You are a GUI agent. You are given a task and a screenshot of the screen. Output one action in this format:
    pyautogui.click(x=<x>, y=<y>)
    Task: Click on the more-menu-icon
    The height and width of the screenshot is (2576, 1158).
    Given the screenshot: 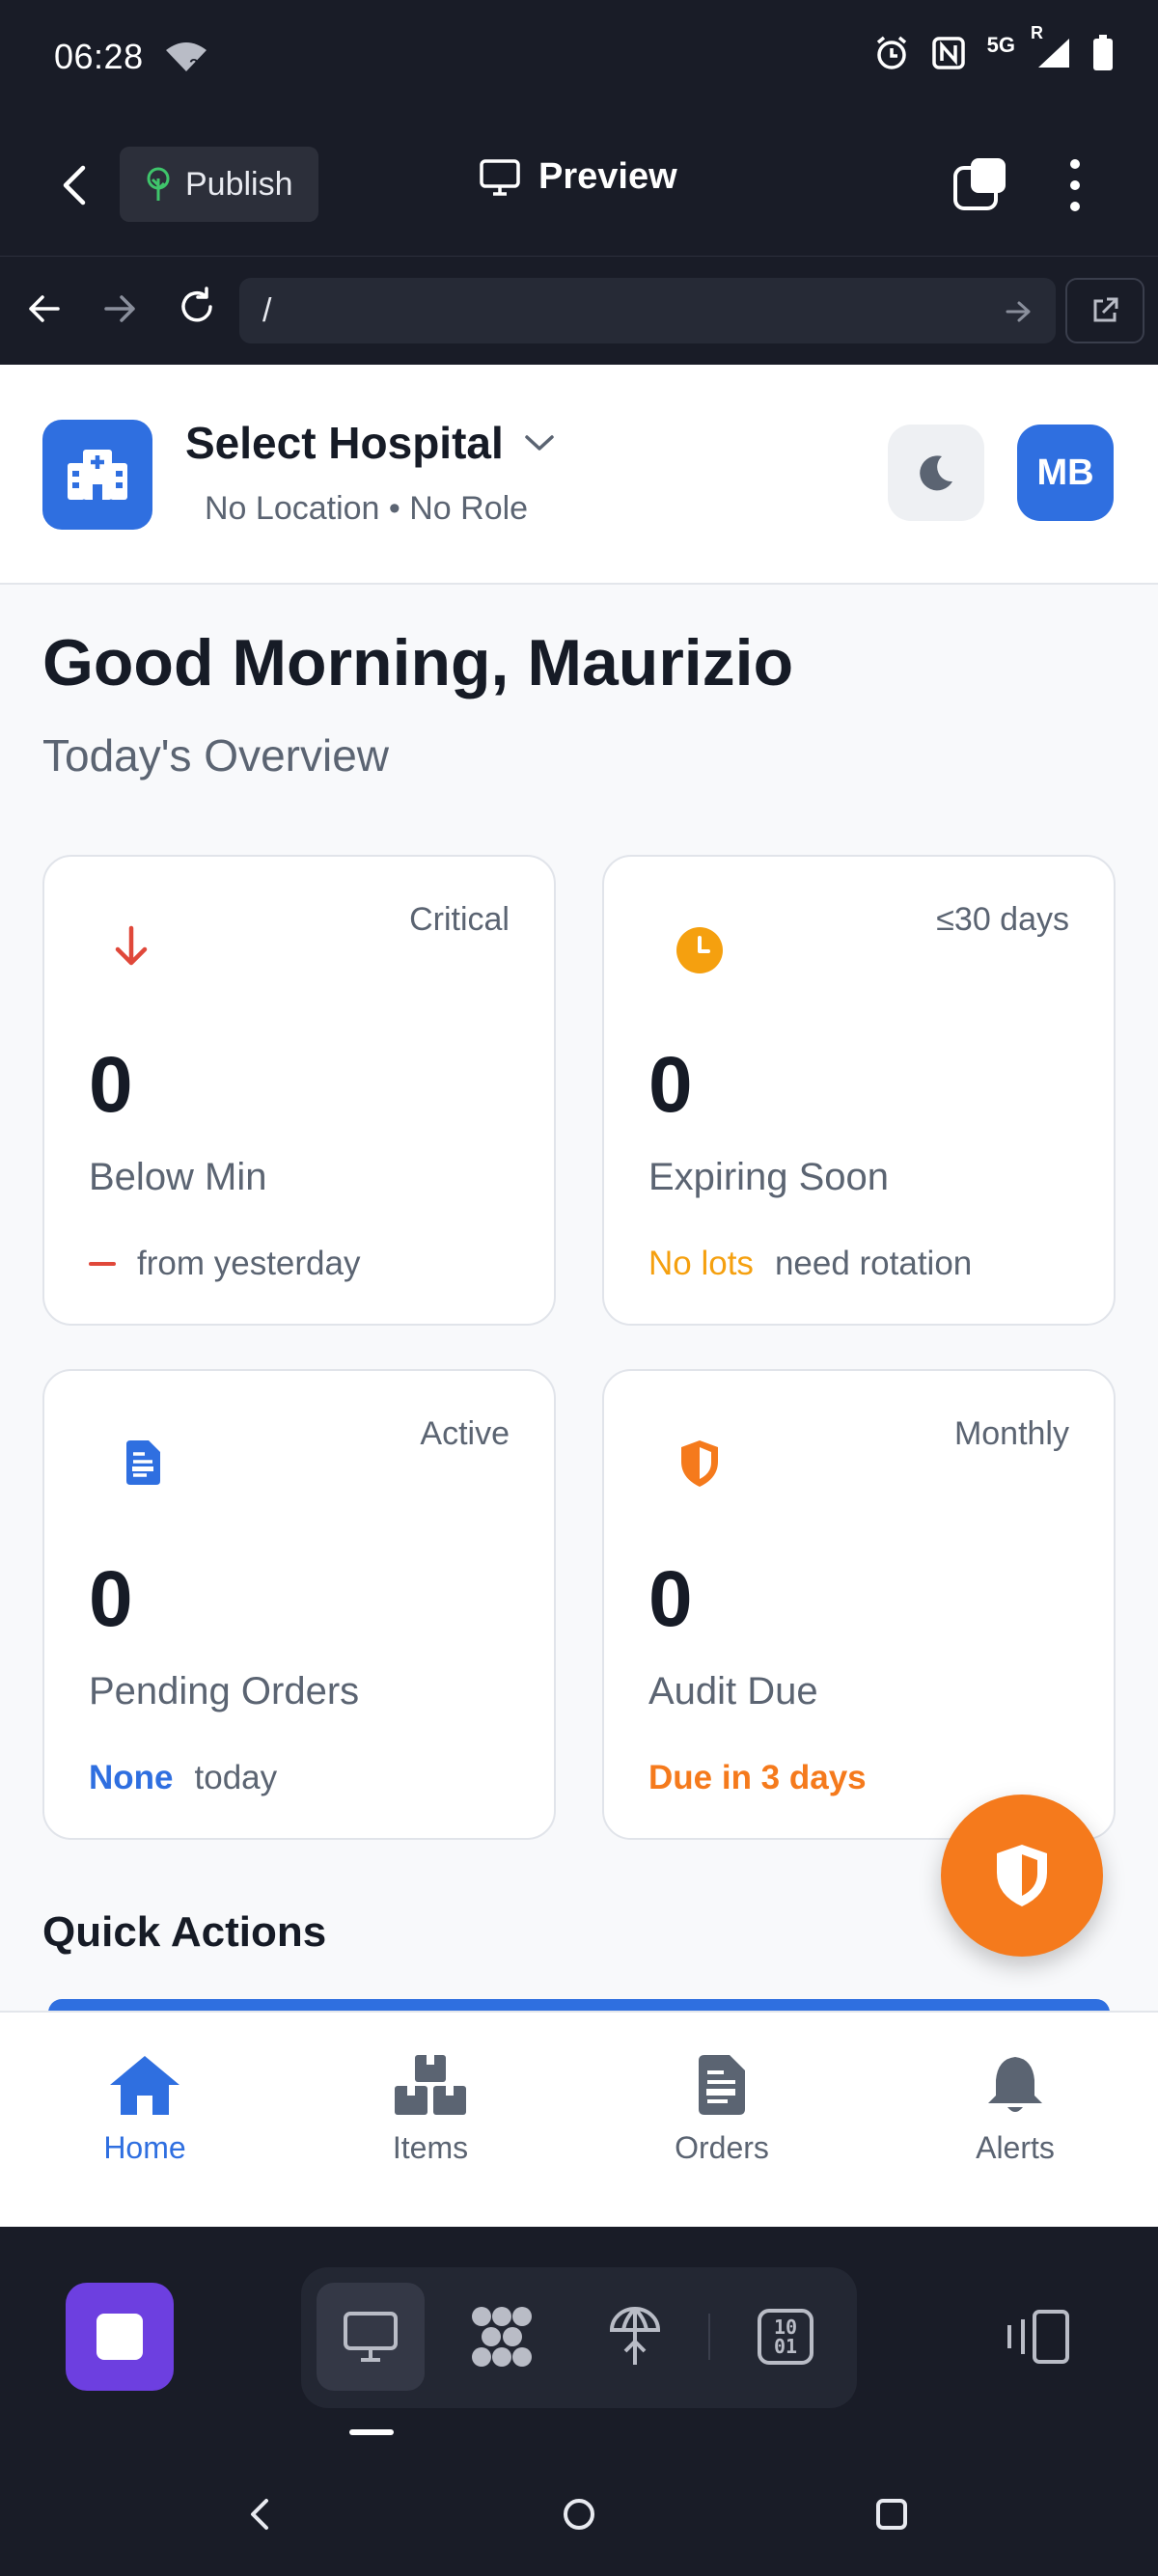 What is the action you would take?
    pyautogui.click(x=1075, y=185)
    